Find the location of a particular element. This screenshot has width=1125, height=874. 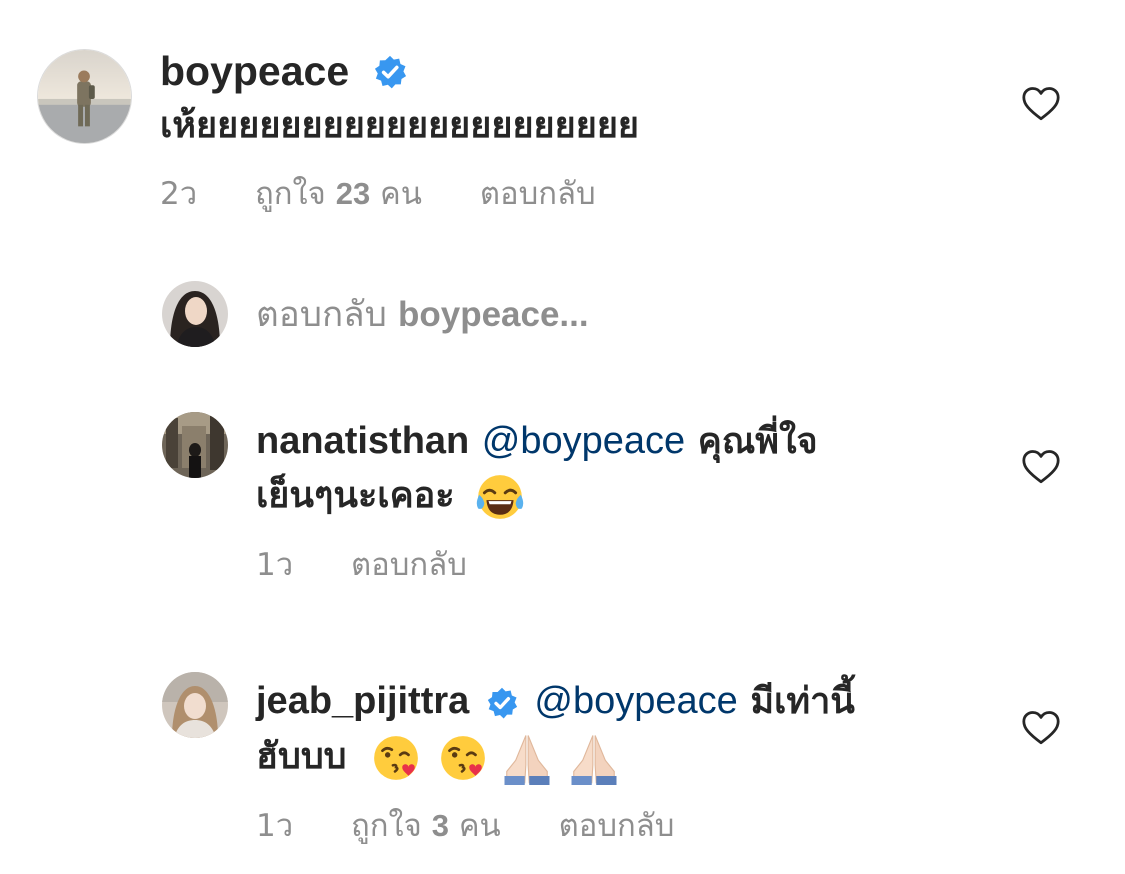

comment-time: 2ว is located at coordinates (179, 194).